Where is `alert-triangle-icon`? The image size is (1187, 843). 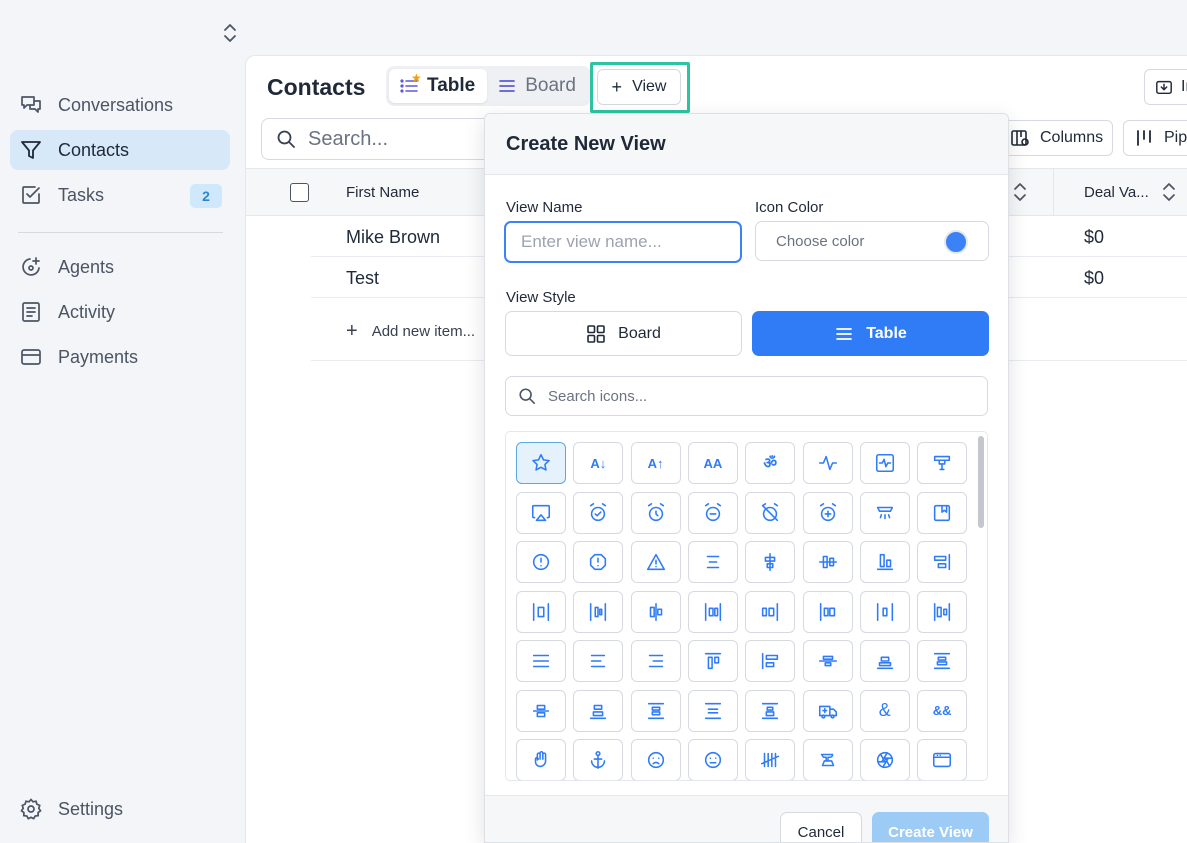
alert-triangle-icon is located at coordinates (655, 562).